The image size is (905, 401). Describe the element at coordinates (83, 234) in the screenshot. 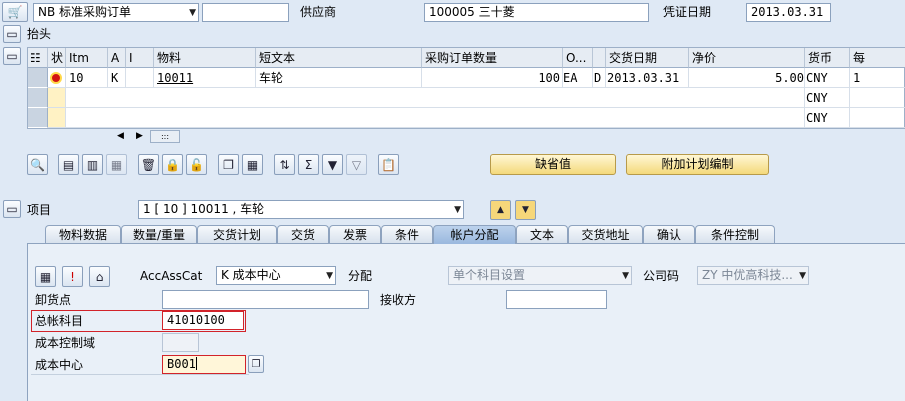

I see `tab-material-data: 物料数据` at that location.